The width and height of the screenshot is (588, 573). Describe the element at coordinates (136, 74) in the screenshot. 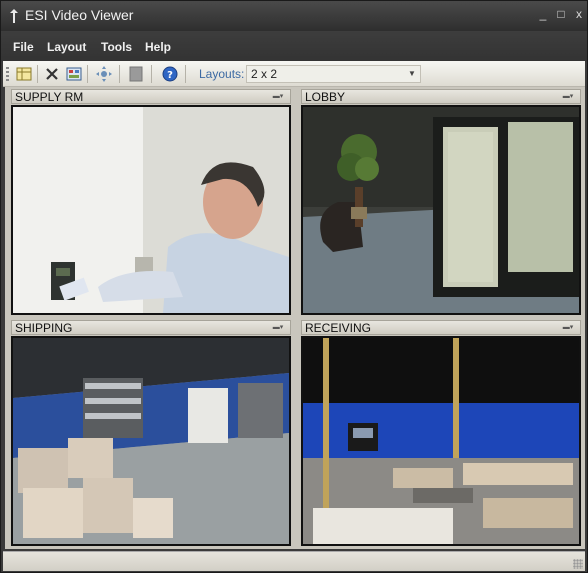

I see `blank-icon` at that location.